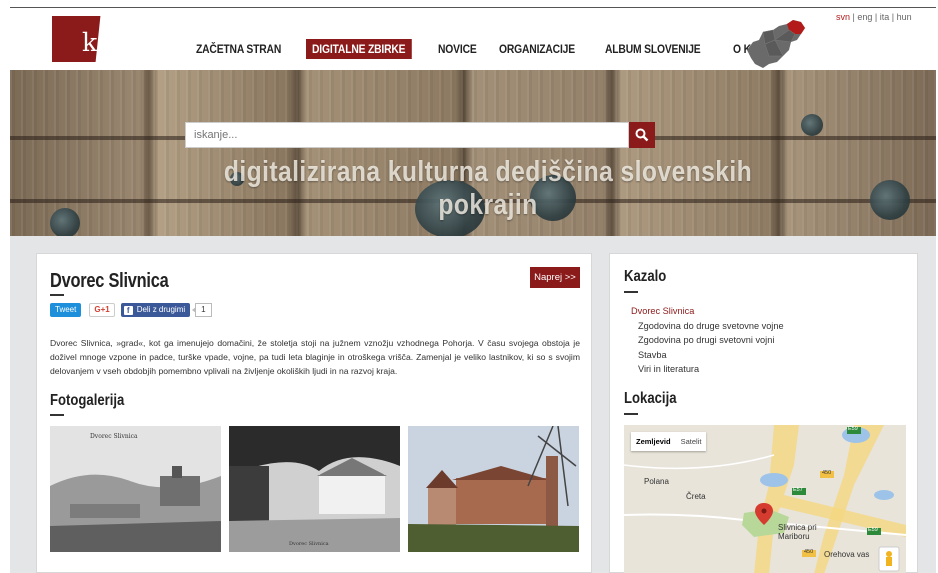  I want to click on toc-item: Zgodovina do druge svetovne vojne, so click(707, 326).